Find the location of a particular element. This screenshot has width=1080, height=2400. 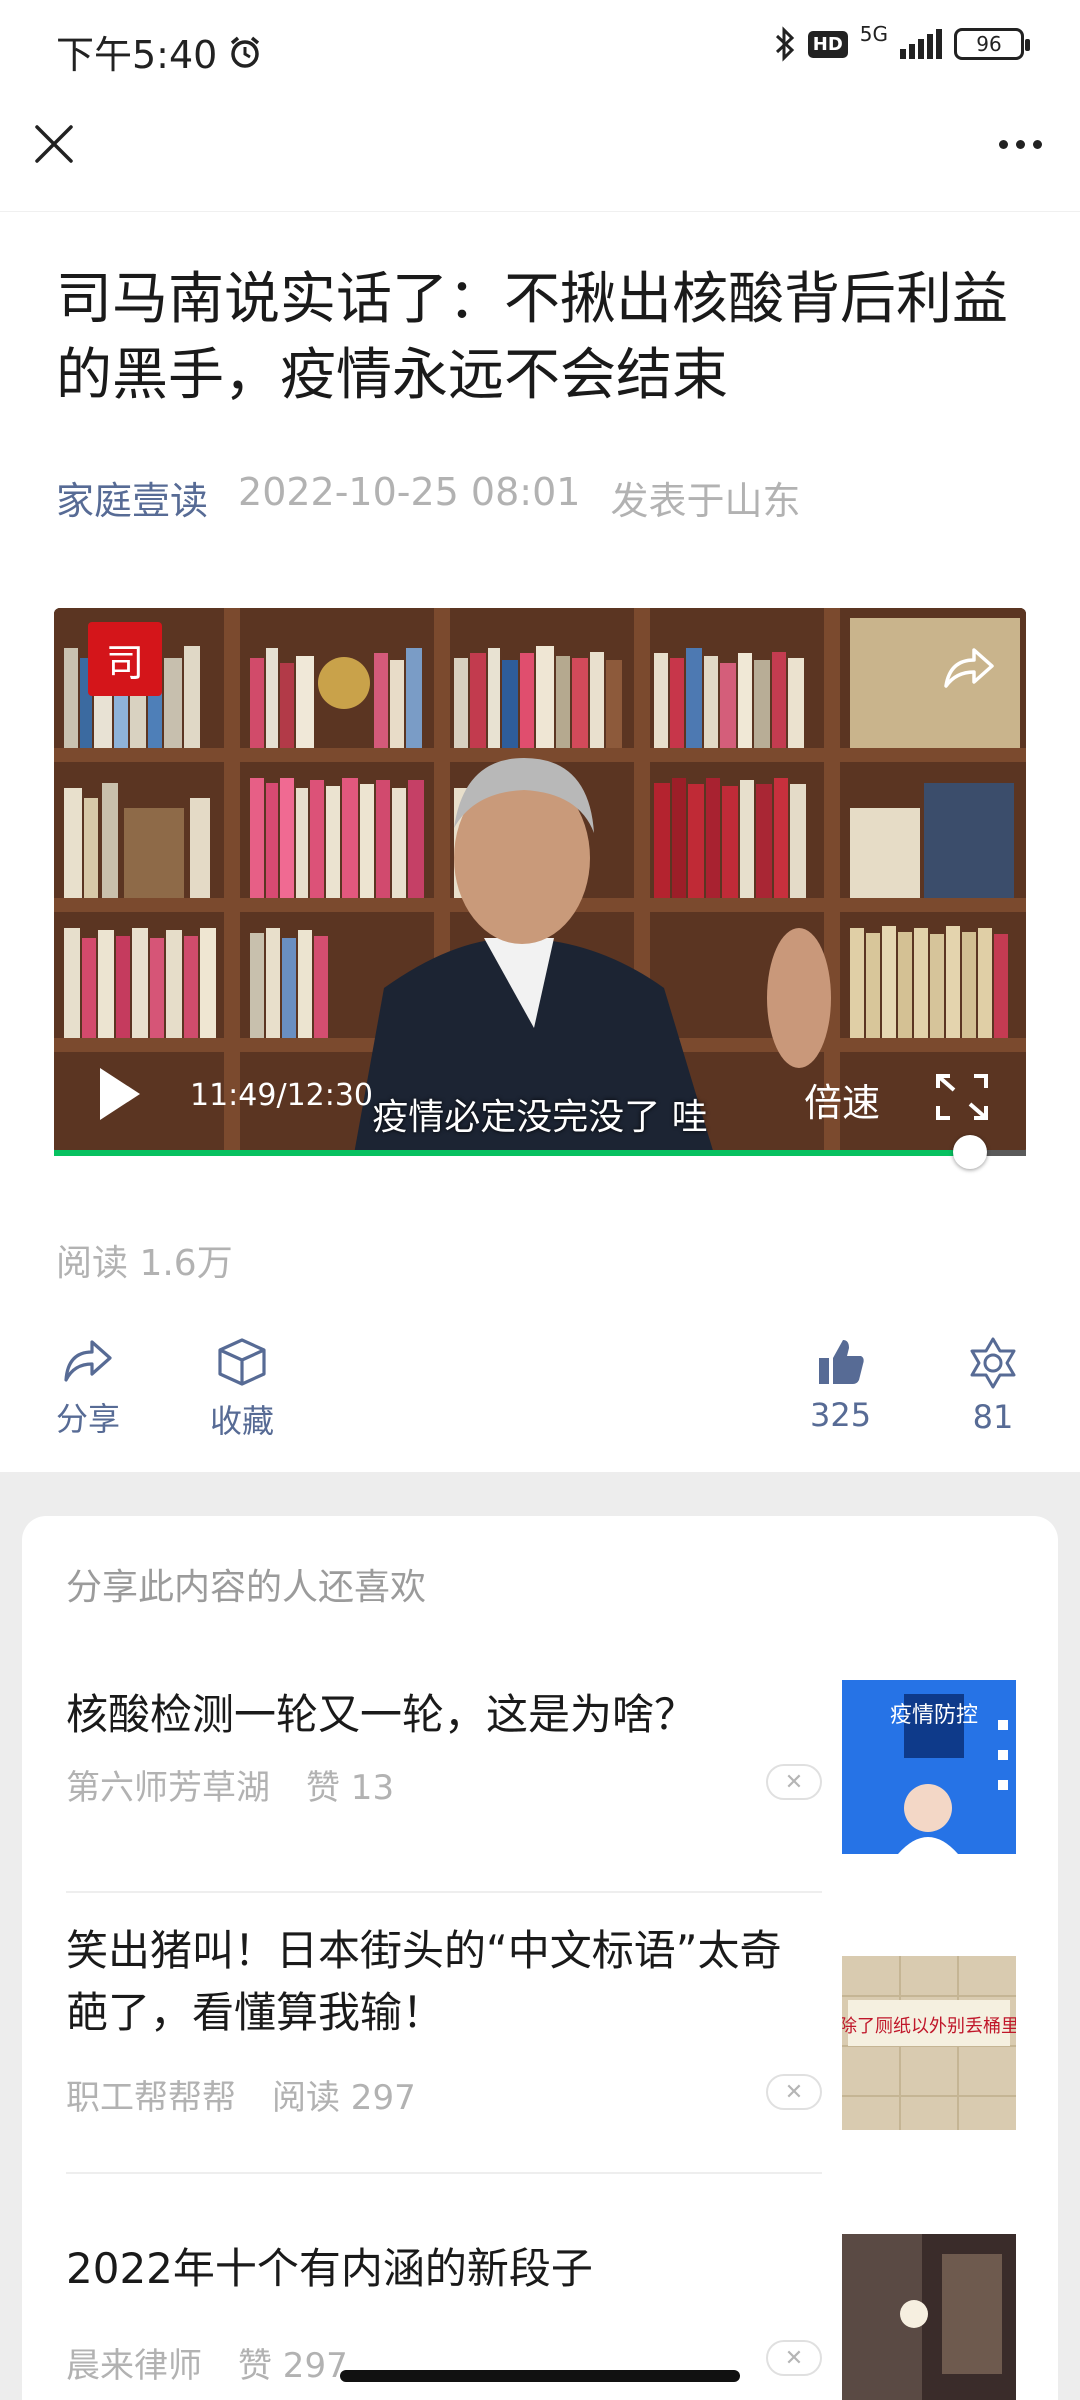

recommendation-title: 2022年十个有内涵的新段子 is located at coordinates (329, 2268).